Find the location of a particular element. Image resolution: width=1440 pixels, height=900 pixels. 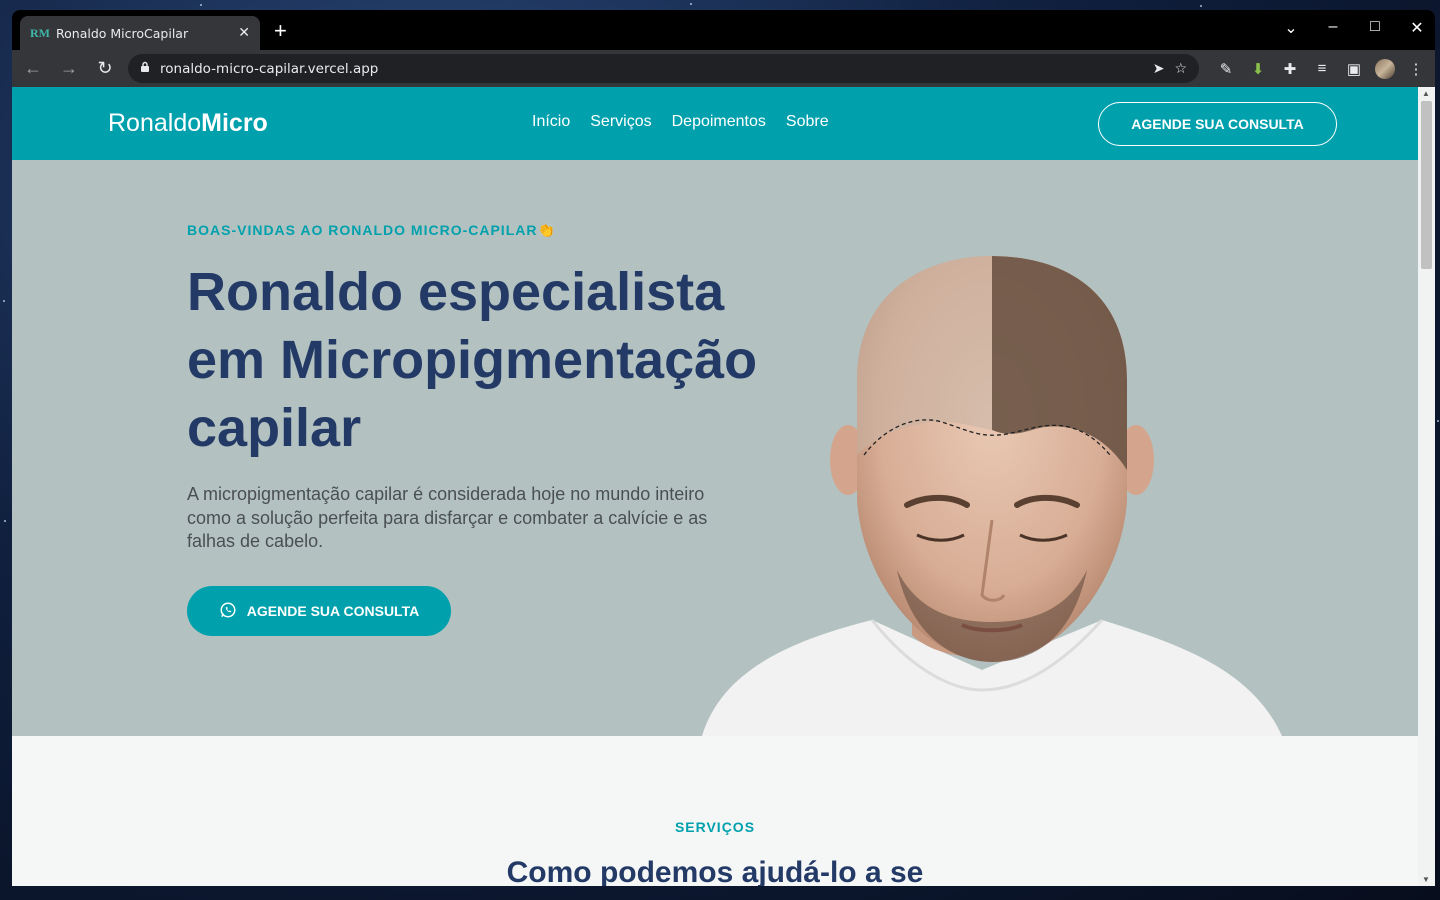

extension-pen-icon: ✎ is located at coordinates (1226, 69).